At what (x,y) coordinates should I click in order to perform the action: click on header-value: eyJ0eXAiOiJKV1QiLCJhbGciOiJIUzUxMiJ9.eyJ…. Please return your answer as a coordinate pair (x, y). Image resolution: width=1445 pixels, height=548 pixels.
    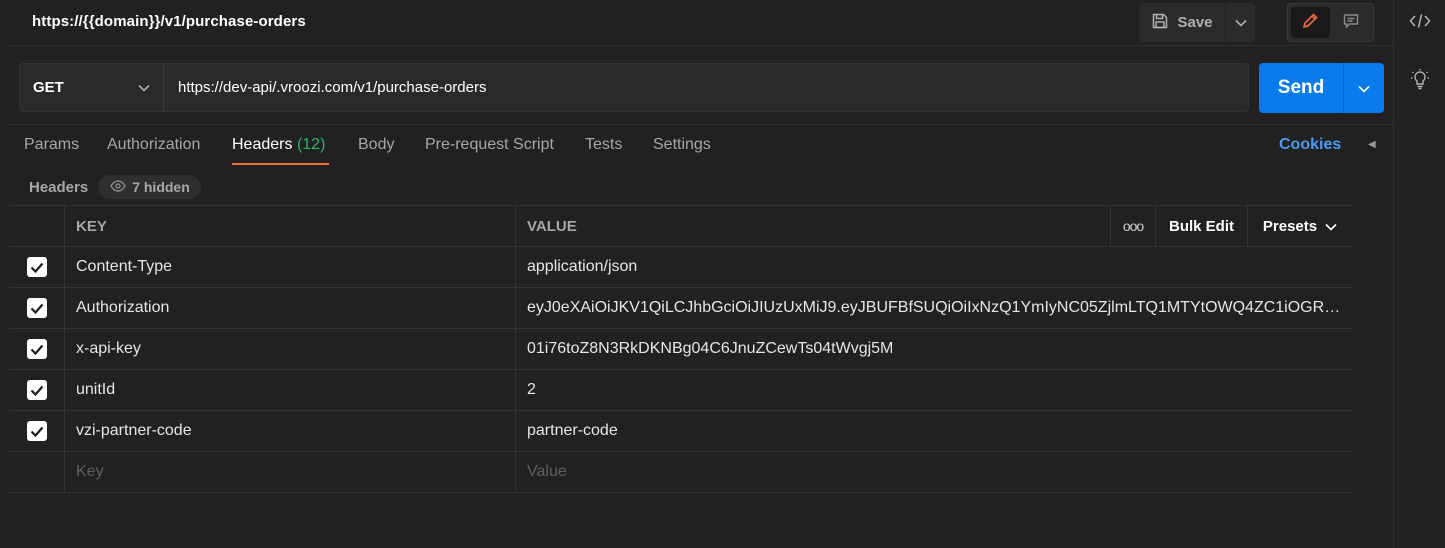
    Looking at the image, I should click on (934, 308).